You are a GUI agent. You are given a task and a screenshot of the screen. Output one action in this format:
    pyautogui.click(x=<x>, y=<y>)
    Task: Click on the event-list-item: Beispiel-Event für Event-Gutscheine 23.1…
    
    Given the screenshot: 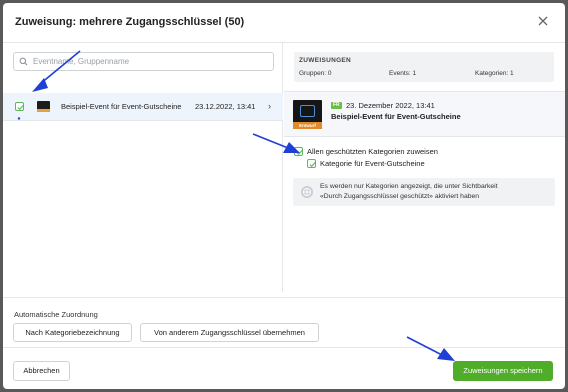 What is the action you would take?
    pyautogui.click(x=143, y=107)
    